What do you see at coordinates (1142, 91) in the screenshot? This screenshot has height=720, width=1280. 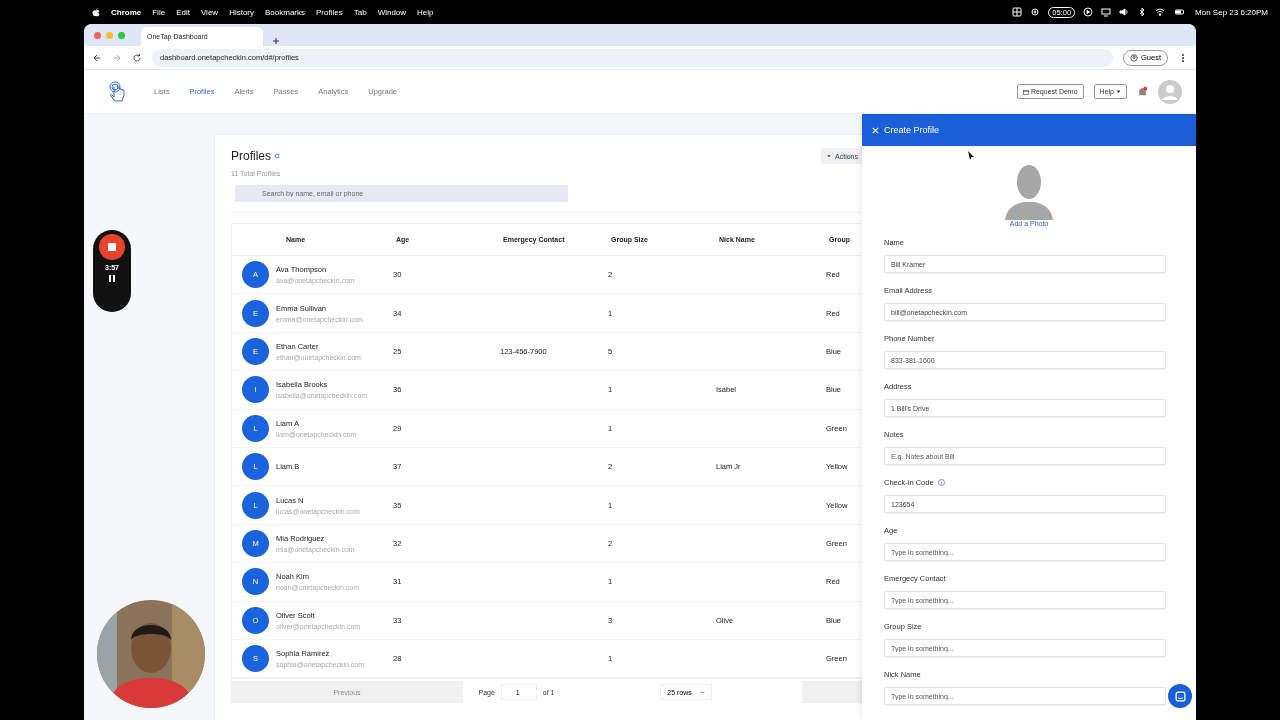 I see `bell-icon` at bounding box center [1142, 91].